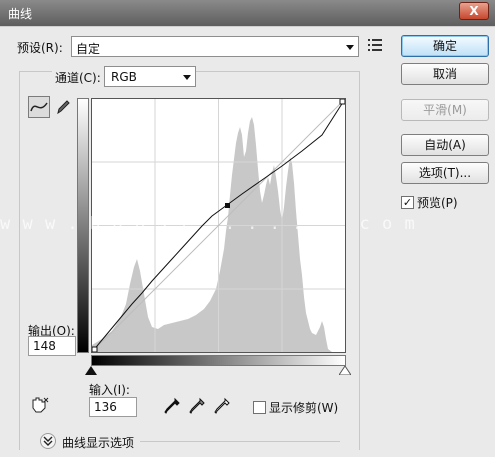  What do you see at coordinates (342, 101) in the screenshot?
I see `curve-endpoint-white` at bounding box center [342, 101].